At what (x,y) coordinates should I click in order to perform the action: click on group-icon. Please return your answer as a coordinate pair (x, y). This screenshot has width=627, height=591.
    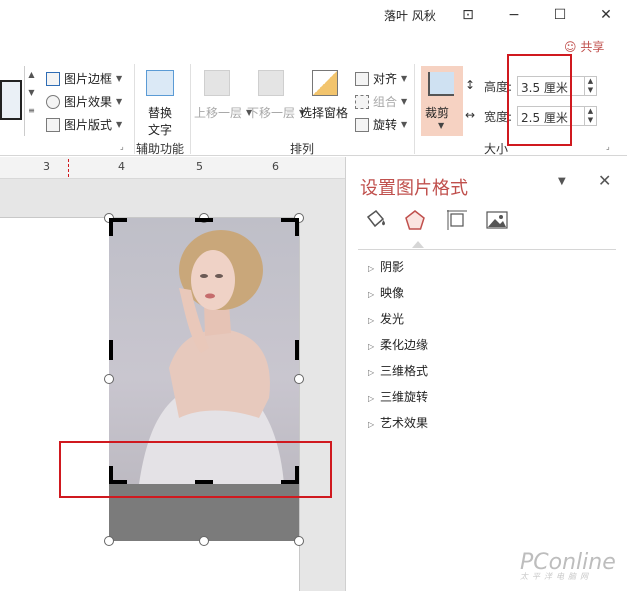
    Looking at the image, I should click on (362, 101).